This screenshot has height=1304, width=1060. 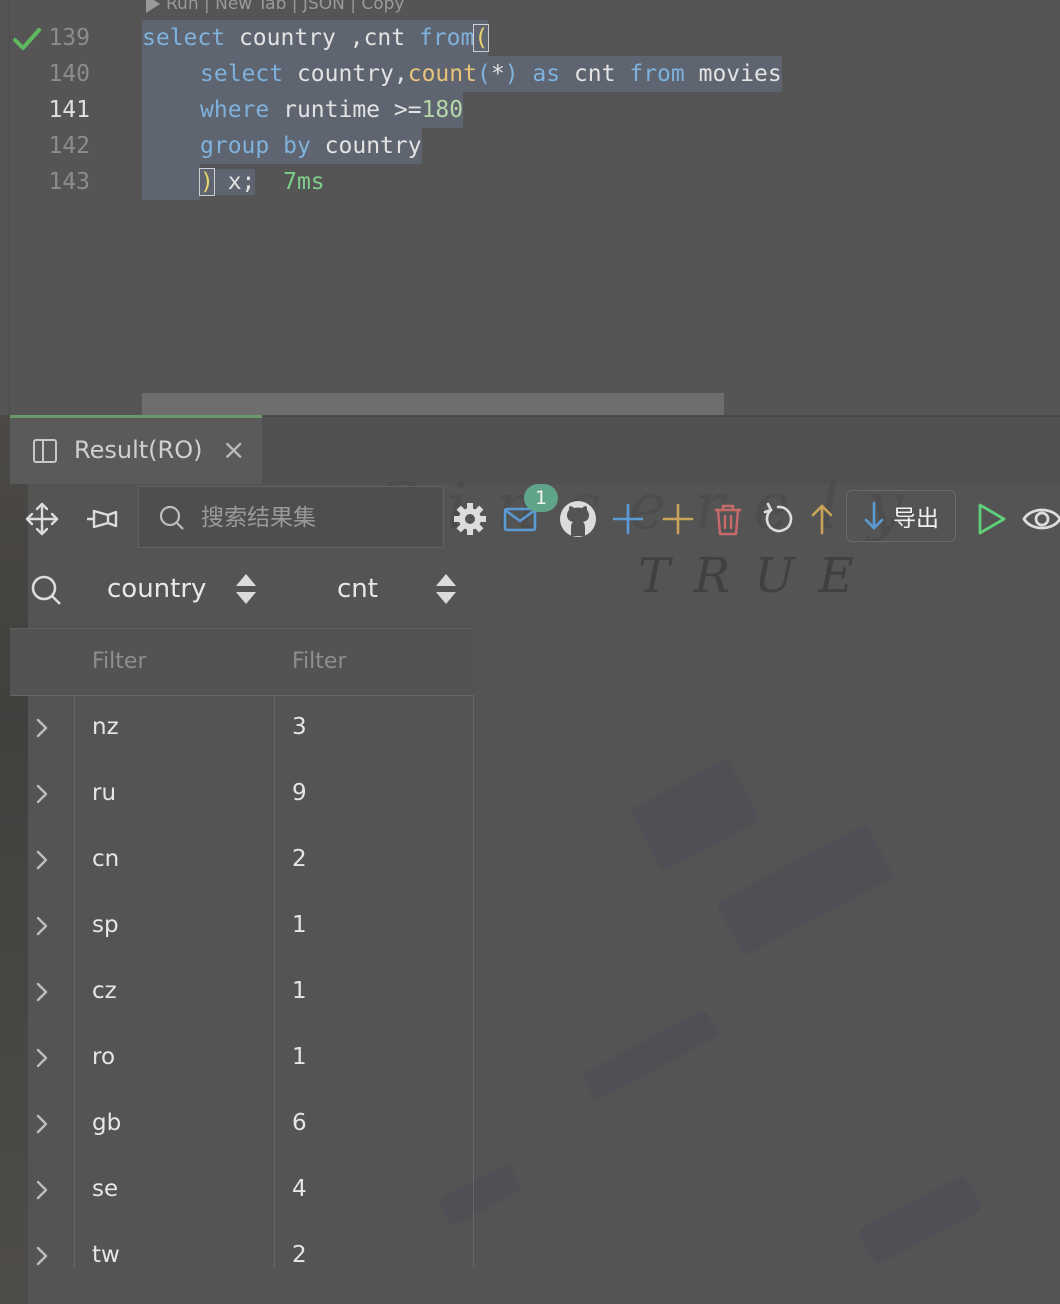 What do you see at coordinates (242, 993) in the screenshot?
I see `table-row: cz 1` at bounding box center [242, 993].